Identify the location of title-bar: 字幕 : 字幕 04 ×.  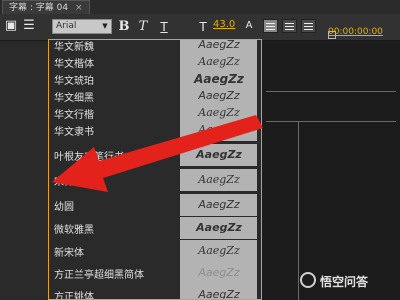
(200, 7).